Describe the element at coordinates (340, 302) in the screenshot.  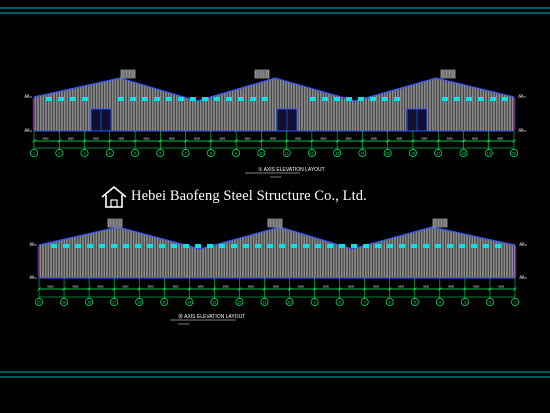
I see `axis-label: 8` at that location.